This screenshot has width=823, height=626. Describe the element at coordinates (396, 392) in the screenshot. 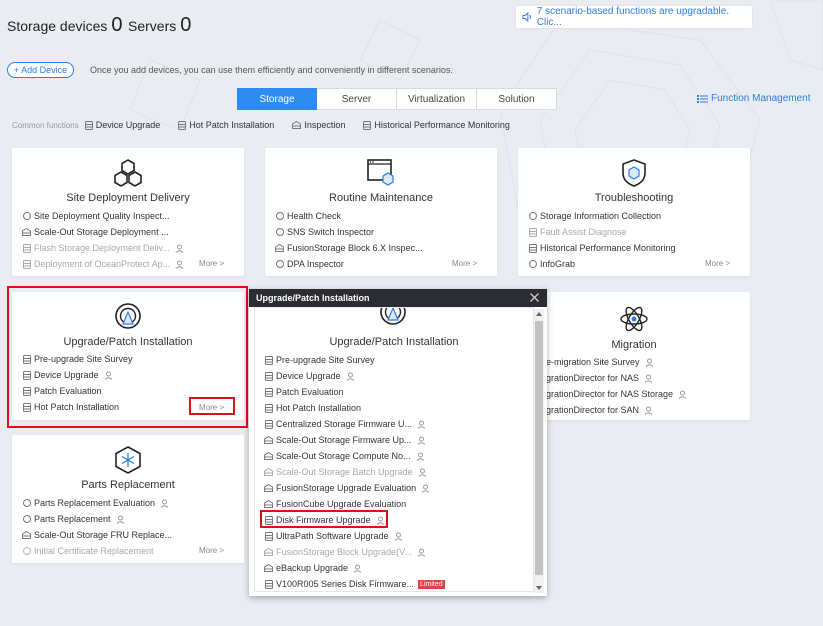

I see `list-item: Patch Evaluation` at that location.